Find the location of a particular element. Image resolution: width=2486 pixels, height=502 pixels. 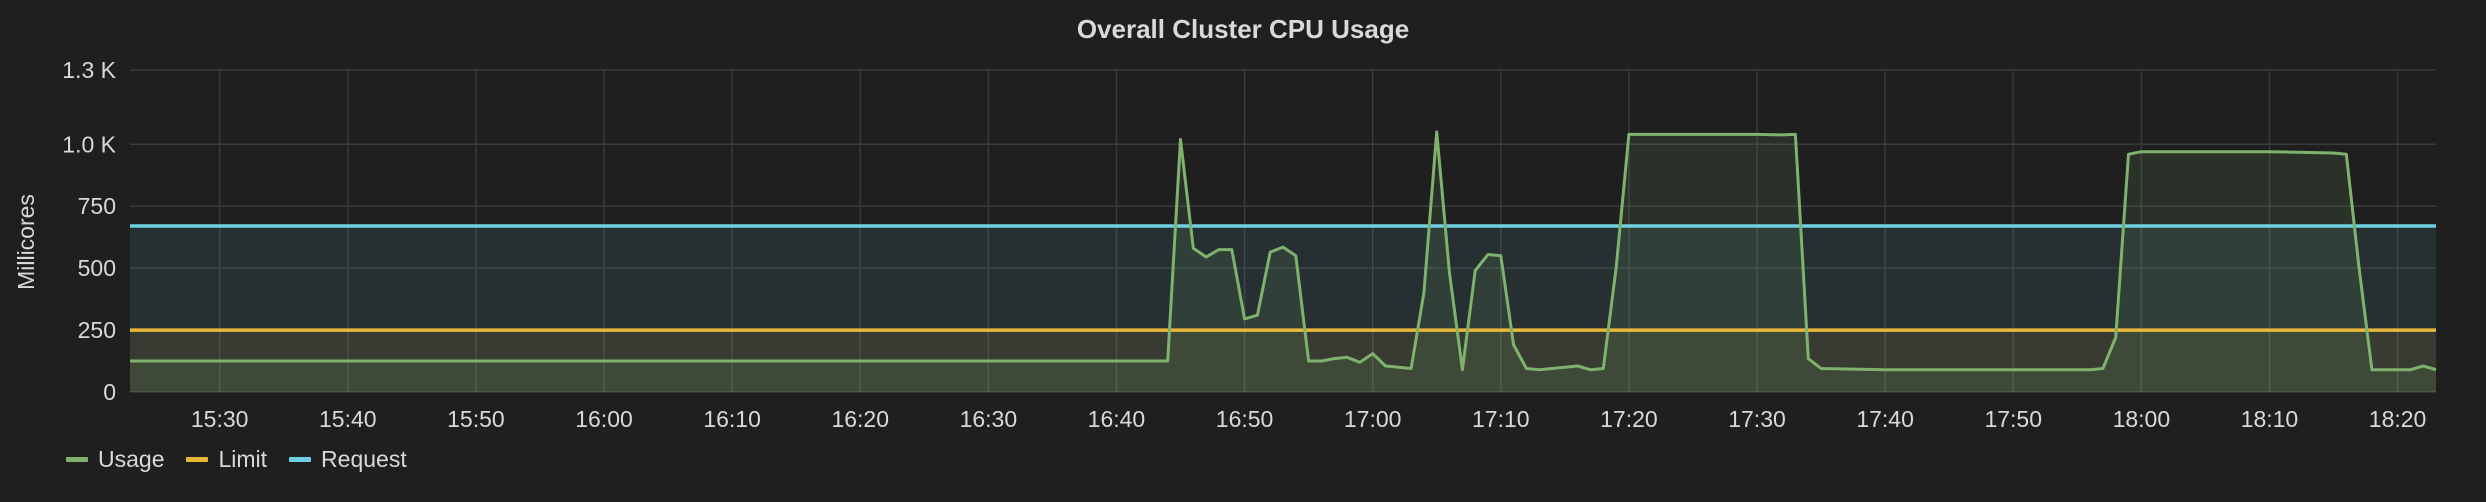

x-tick-label: 16:10 is located at coordinates (732, 419).